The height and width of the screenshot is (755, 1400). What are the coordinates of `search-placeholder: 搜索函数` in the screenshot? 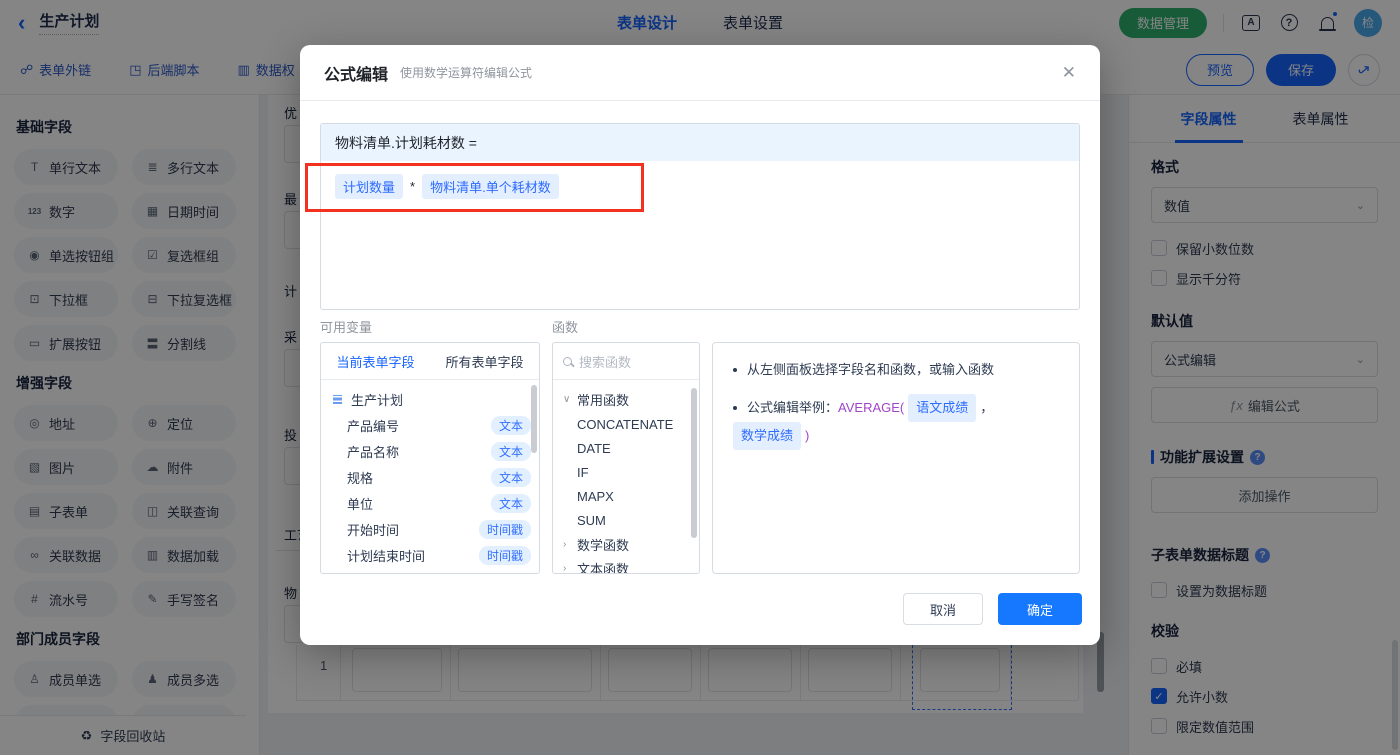 It's located at (605, 362).